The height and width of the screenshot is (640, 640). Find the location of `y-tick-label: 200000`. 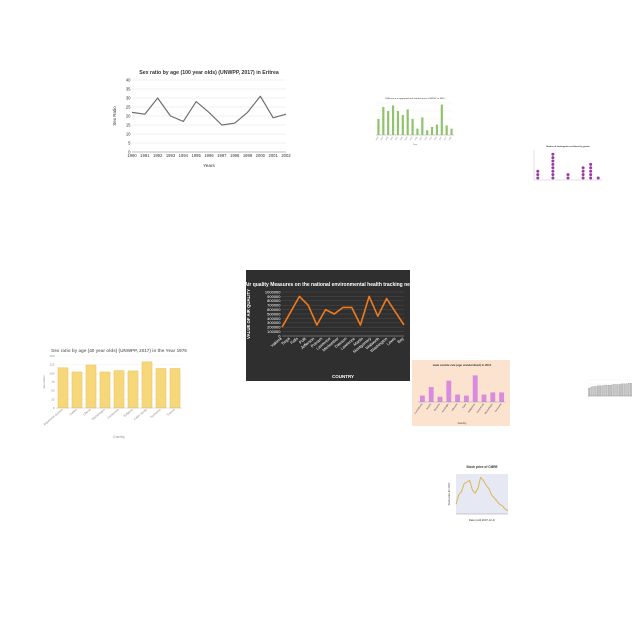

y-tick-label: 200000 is located at coordinates (274, 327).